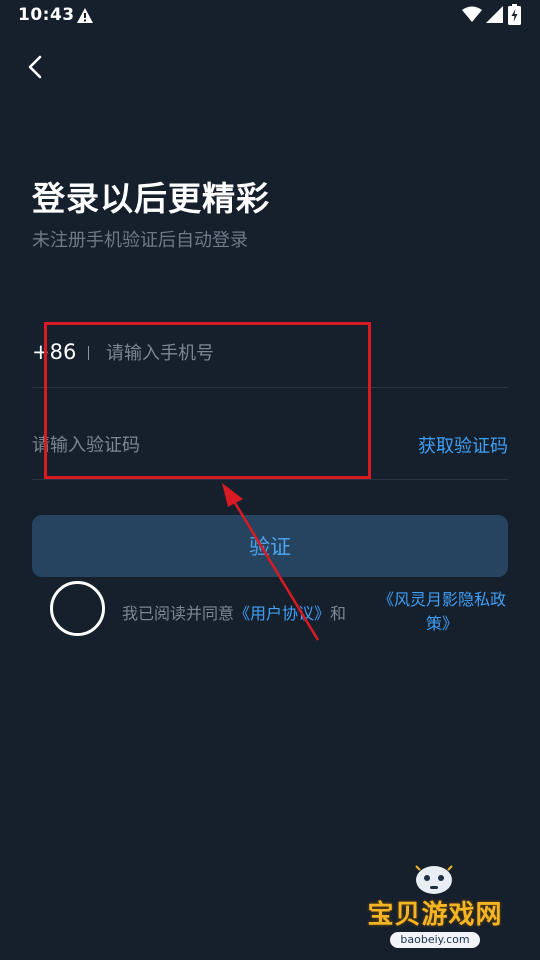 This screenshot has height=960, width=540. What do you see at coordinates (472, 14) in the screenshot?
I see `wifi-icon` at bounding box center [472, 14].